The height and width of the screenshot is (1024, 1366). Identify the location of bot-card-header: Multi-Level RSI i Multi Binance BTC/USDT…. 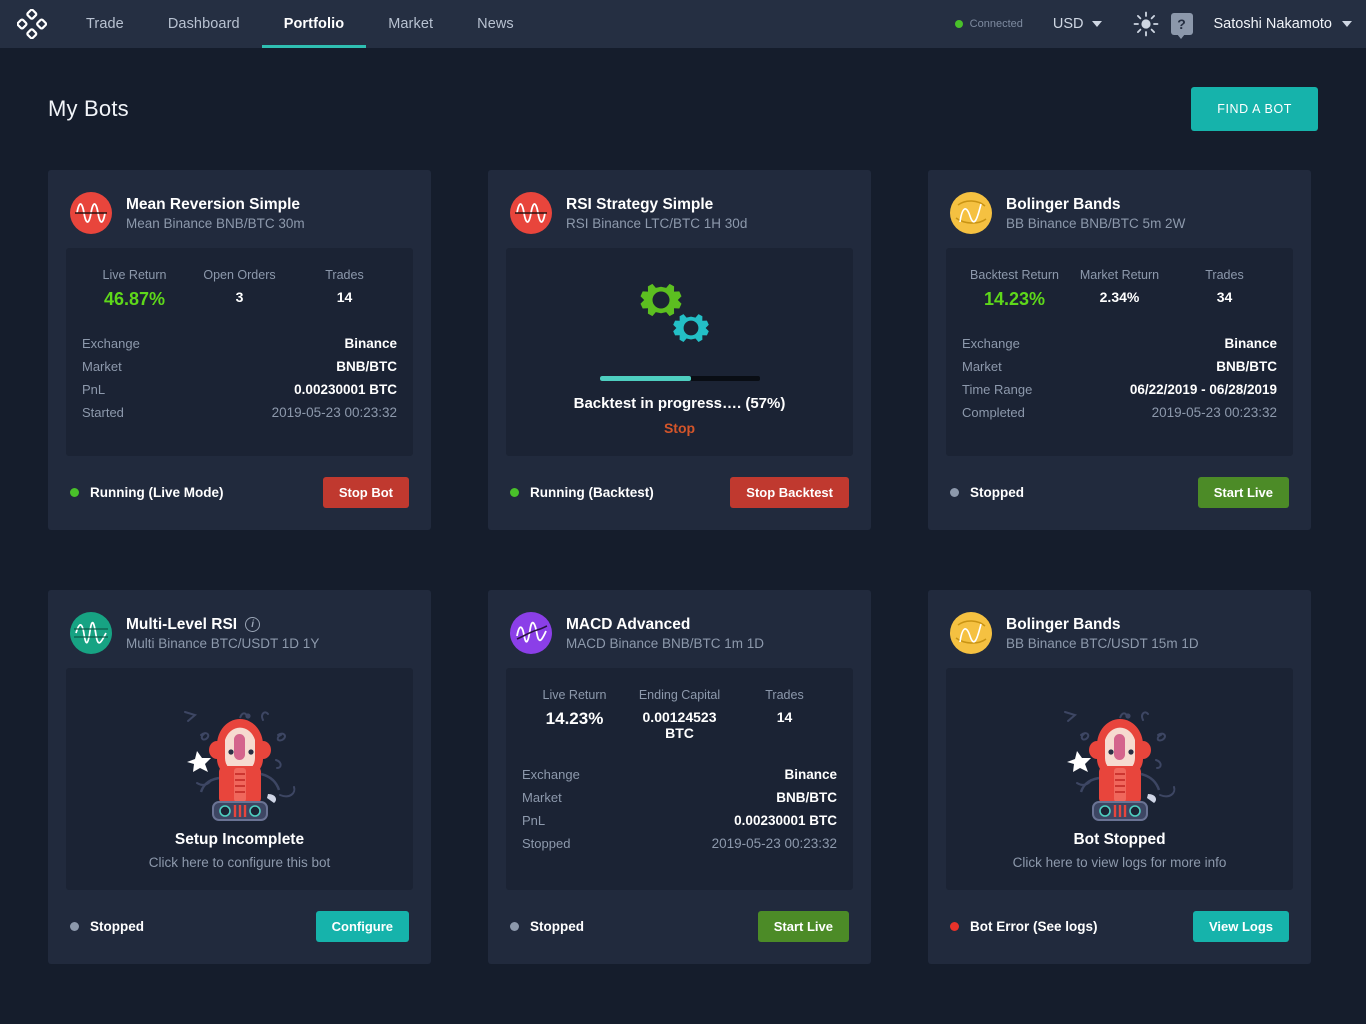
(239, 638).